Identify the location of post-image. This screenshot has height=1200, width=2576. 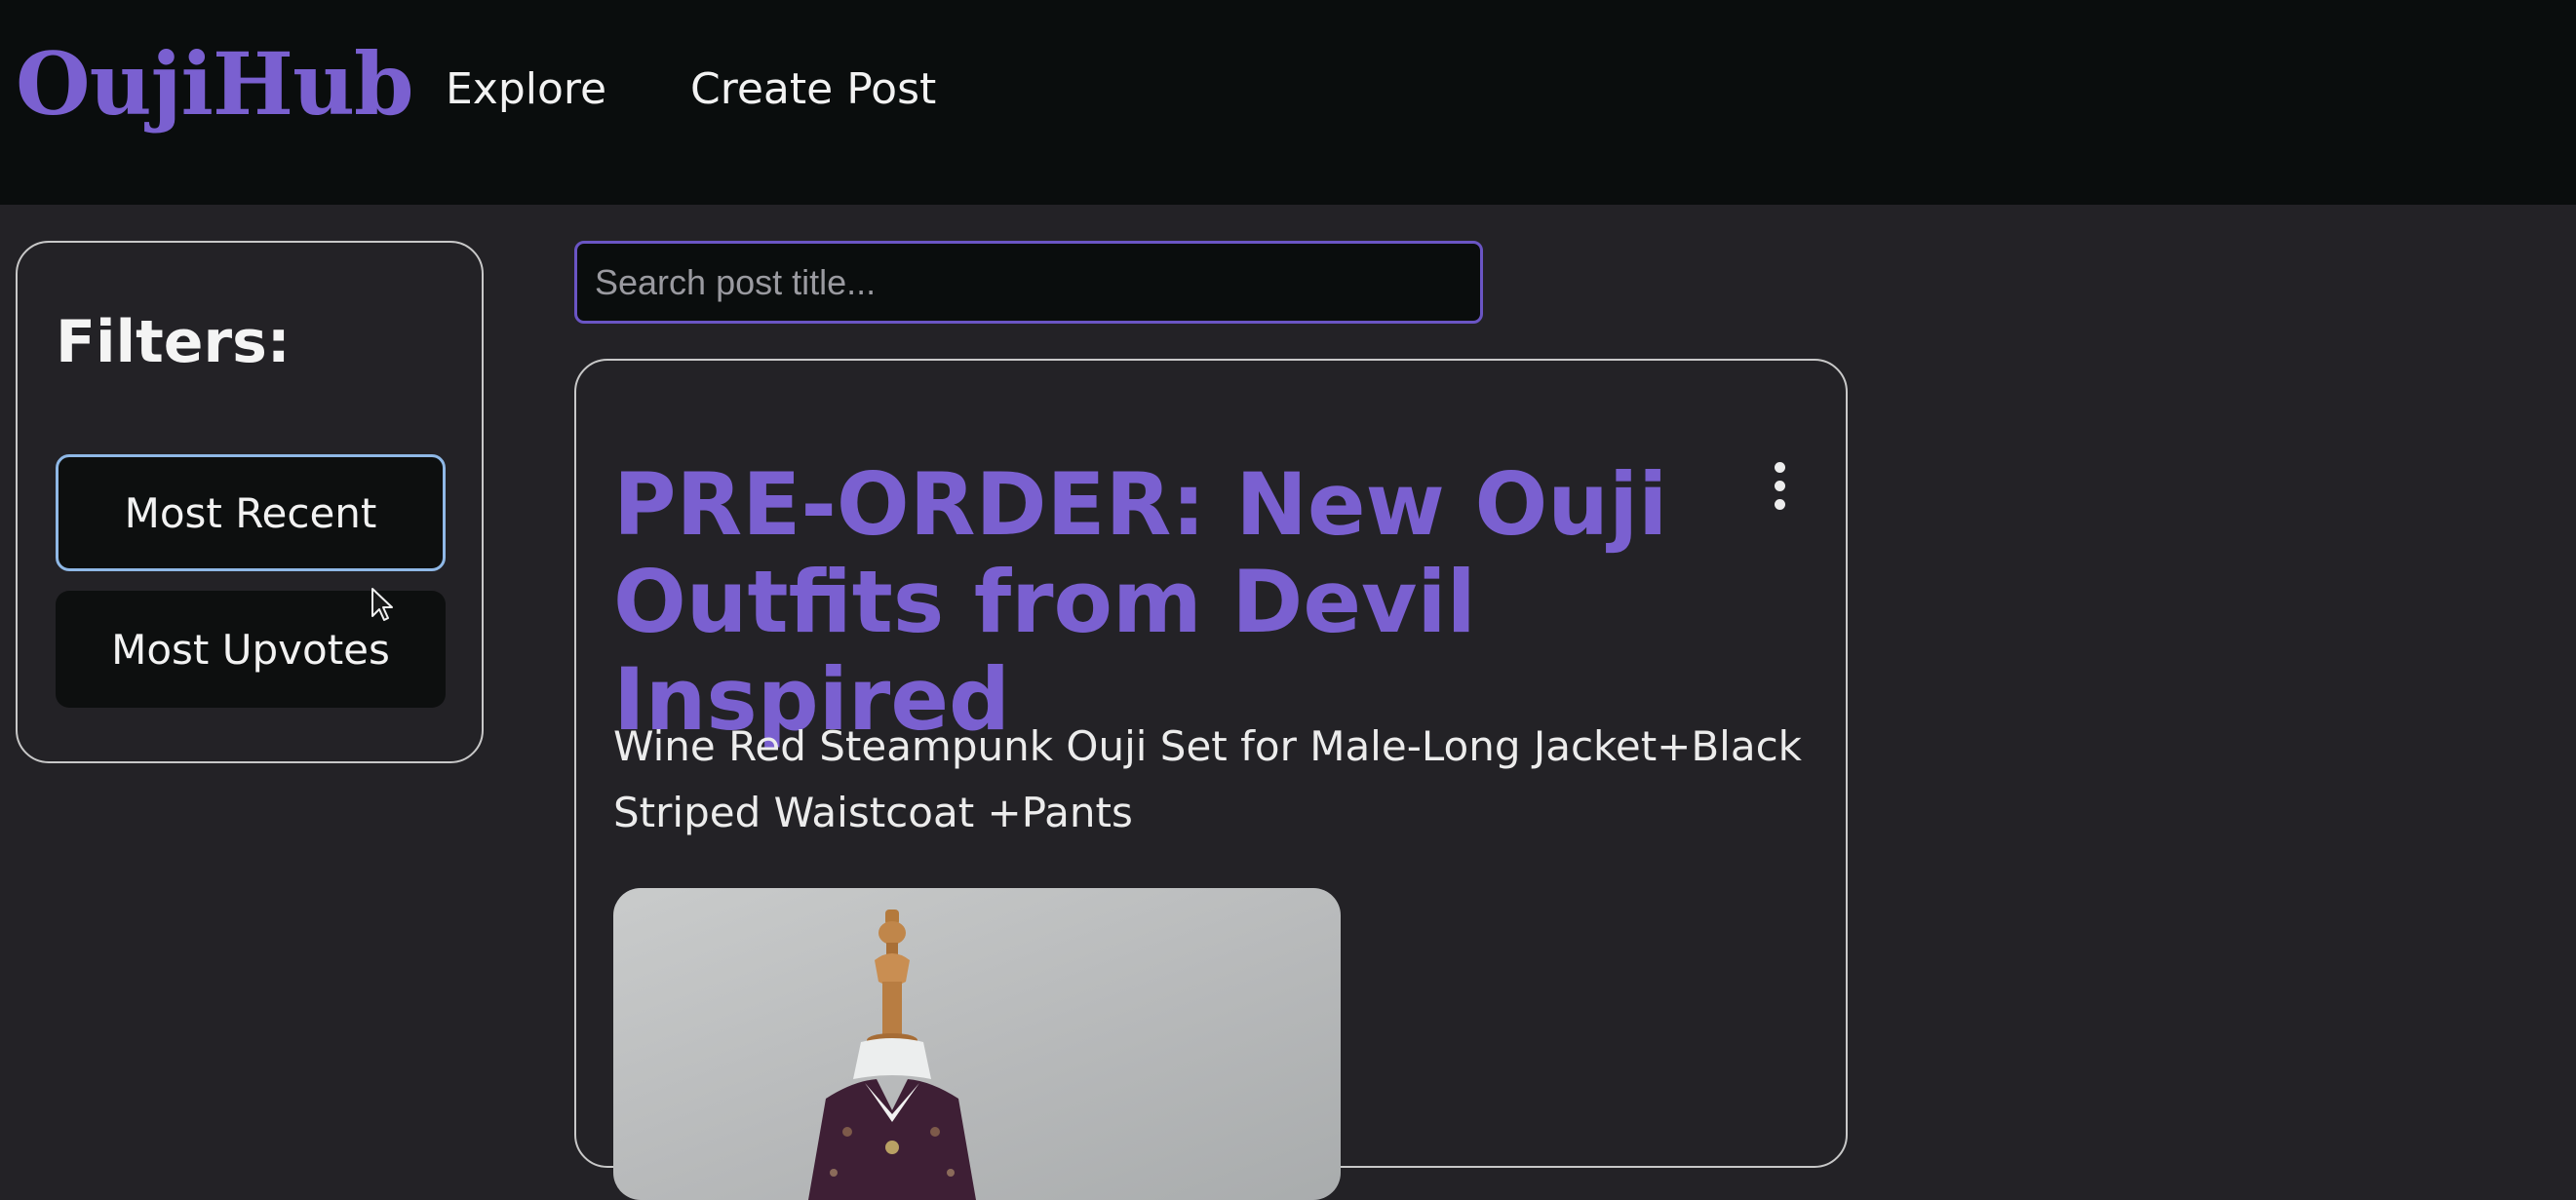
(977, 1044).